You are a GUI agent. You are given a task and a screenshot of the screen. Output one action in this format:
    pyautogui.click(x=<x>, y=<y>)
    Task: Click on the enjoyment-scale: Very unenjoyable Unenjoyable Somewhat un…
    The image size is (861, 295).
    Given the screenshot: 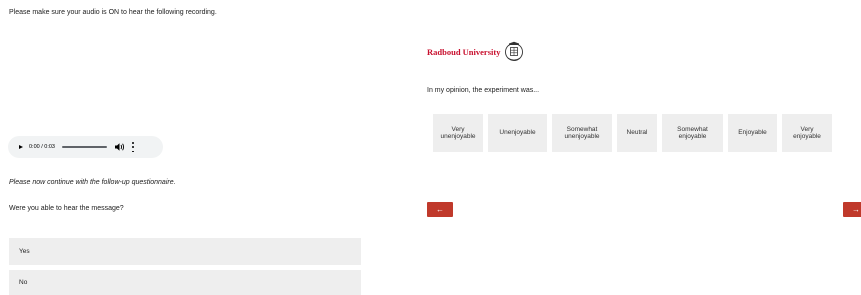 What is the action you would take?
    pyautogui.click(x=632, y=133)
    